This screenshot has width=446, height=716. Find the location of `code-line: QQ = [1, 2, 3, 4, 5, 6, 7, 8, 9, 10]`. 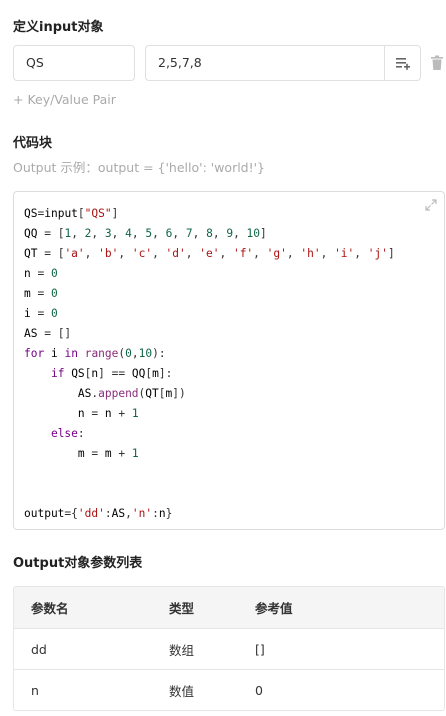

code-line: QQ = [1, 2, 3, 4, 5, 6, 7, 8, 9, 10] is located at coordinates (145, 233).